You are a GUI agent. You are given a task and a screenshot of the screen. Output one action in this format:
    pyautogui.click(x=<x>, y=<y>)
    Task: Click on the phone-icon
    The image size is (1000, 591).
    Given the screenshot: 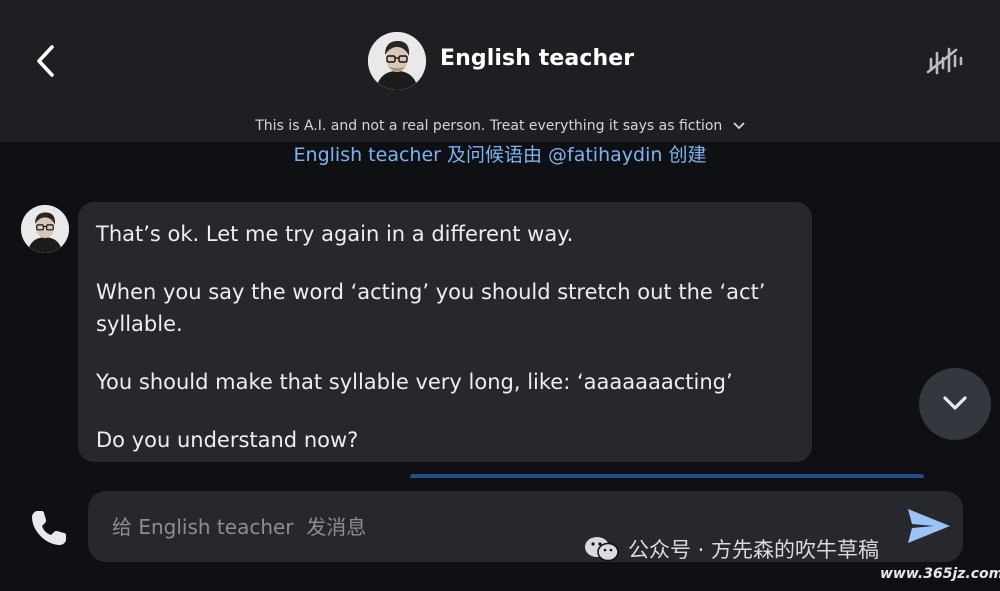 What is the action you would take?
    pyautogui.click(x=49, y=528)
    